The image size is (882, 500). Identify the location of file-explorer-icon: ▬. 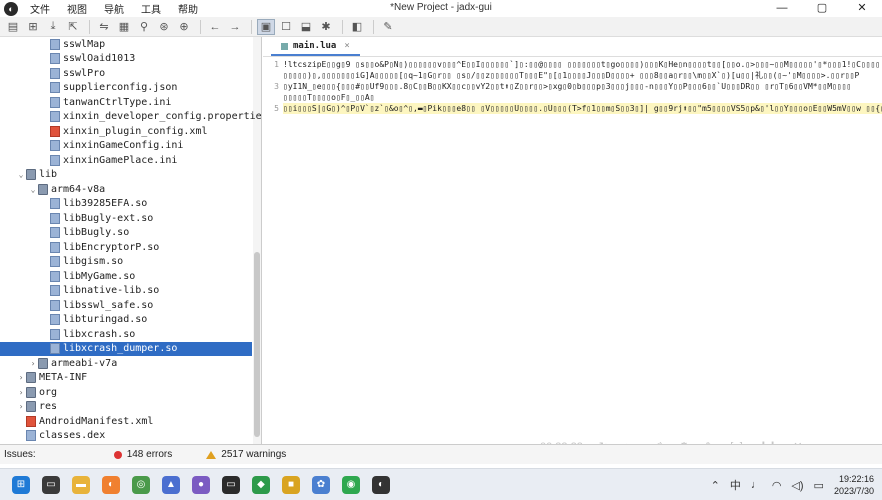
(81, 484).